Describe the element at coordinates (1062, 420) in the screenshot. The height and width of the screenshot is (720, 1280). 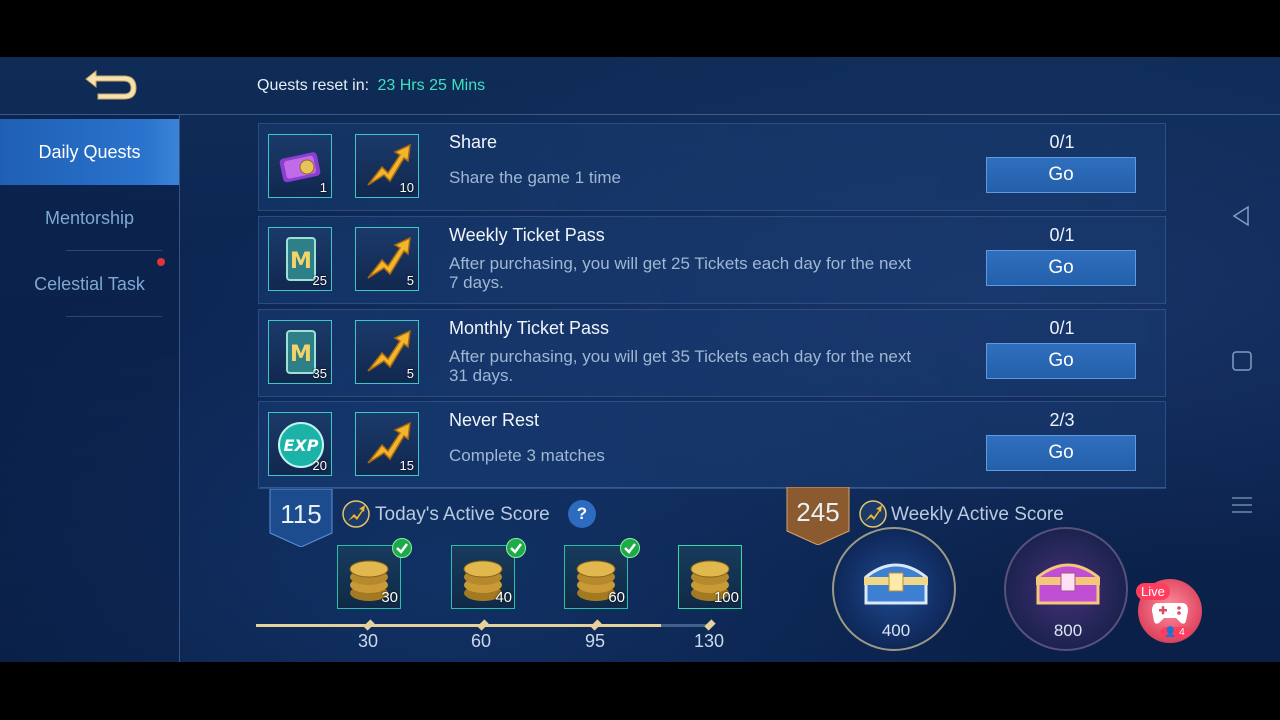
I see `quest-progress: 2/3` at that location.